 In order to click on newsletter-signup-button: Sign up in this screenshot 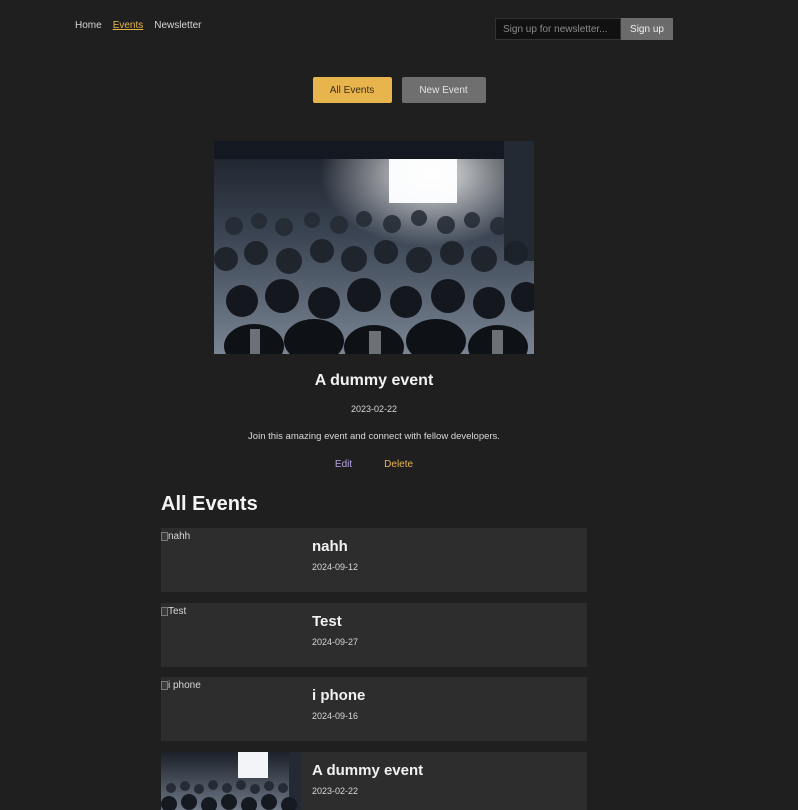, I will do `click(647, 29)`.